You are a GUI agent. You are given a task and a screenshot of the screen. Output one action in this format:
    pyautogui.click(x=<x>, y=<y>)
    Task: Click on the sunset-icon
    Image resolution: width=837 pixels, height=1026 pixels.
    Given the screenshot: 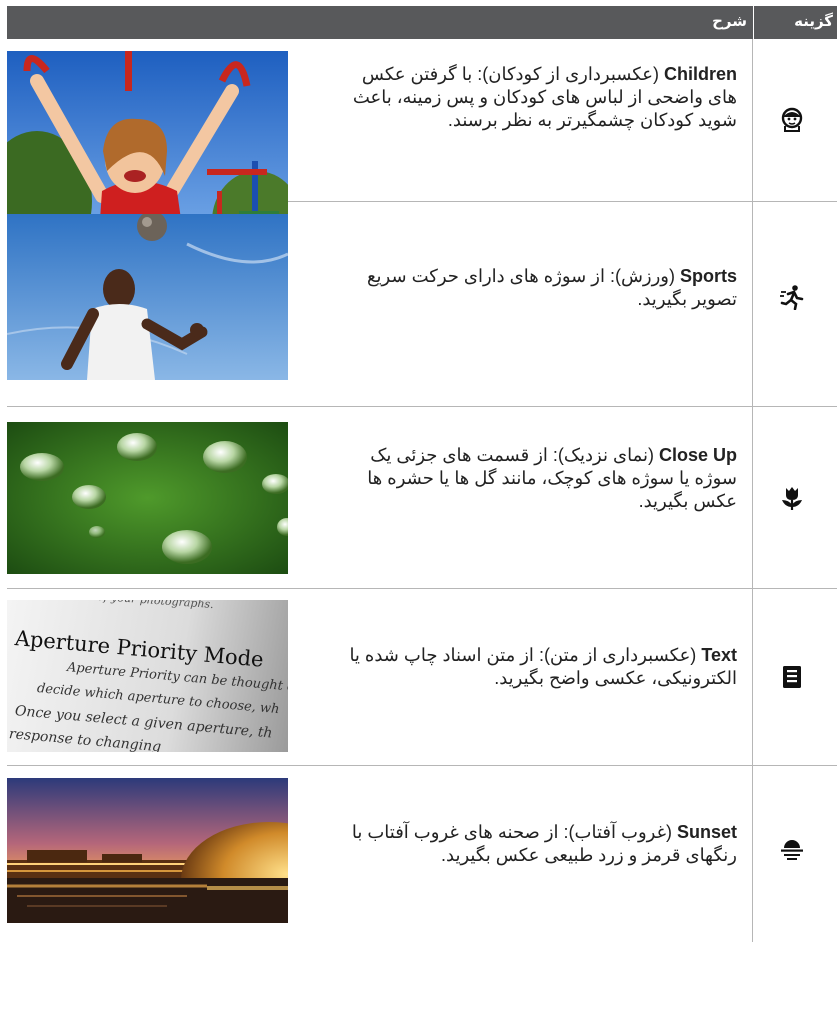 What is the action you would take?
    pyautogui.click(x=792, y=849)
    